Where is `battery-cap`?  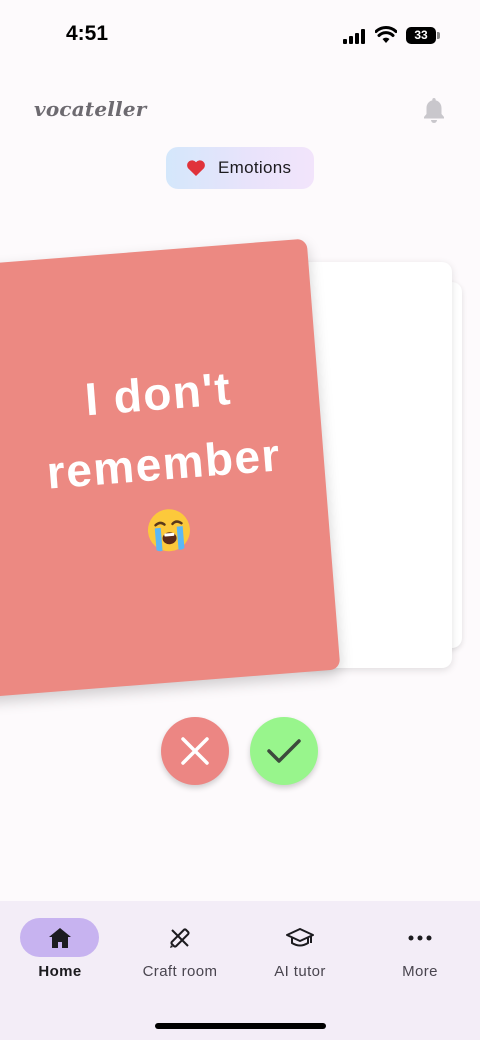 battery-cap is located at coordinates (438, 35).